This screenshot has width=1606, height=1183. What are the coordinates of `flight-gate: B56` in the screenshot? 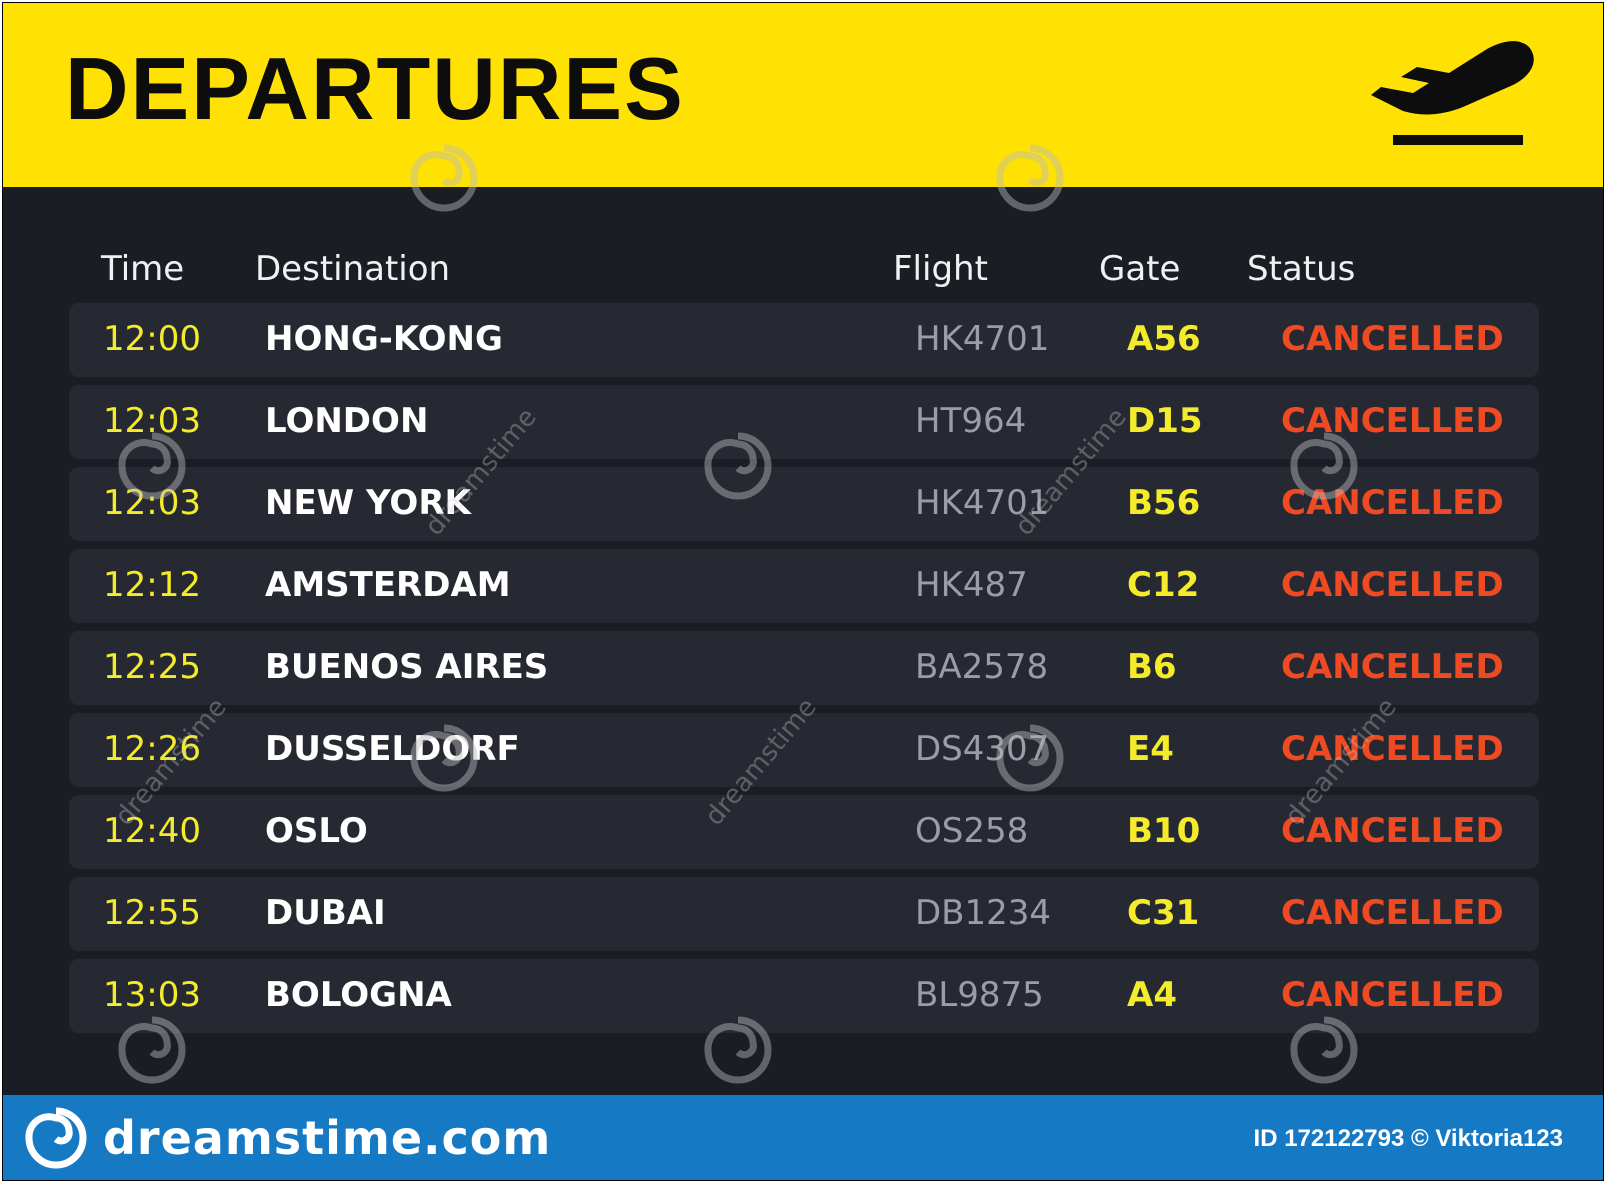 It's located at (1164, 503).